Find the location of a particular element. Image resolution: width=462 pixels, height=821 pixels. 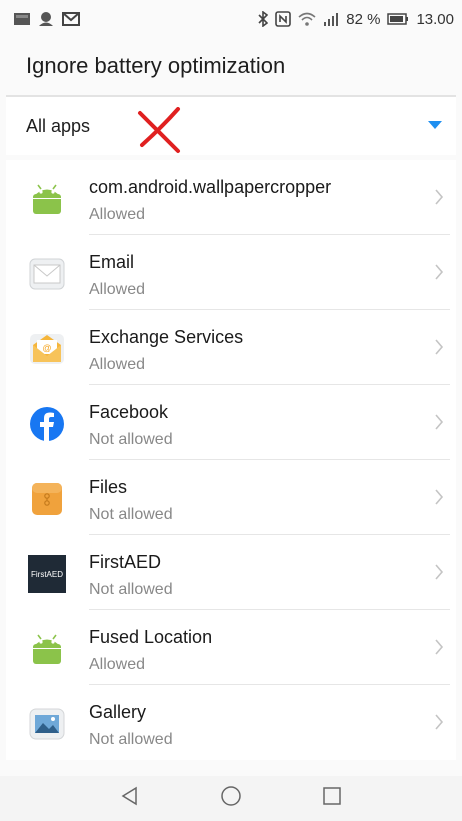

firstaed-icon: FirstAED is located at coordinates (47, 574).